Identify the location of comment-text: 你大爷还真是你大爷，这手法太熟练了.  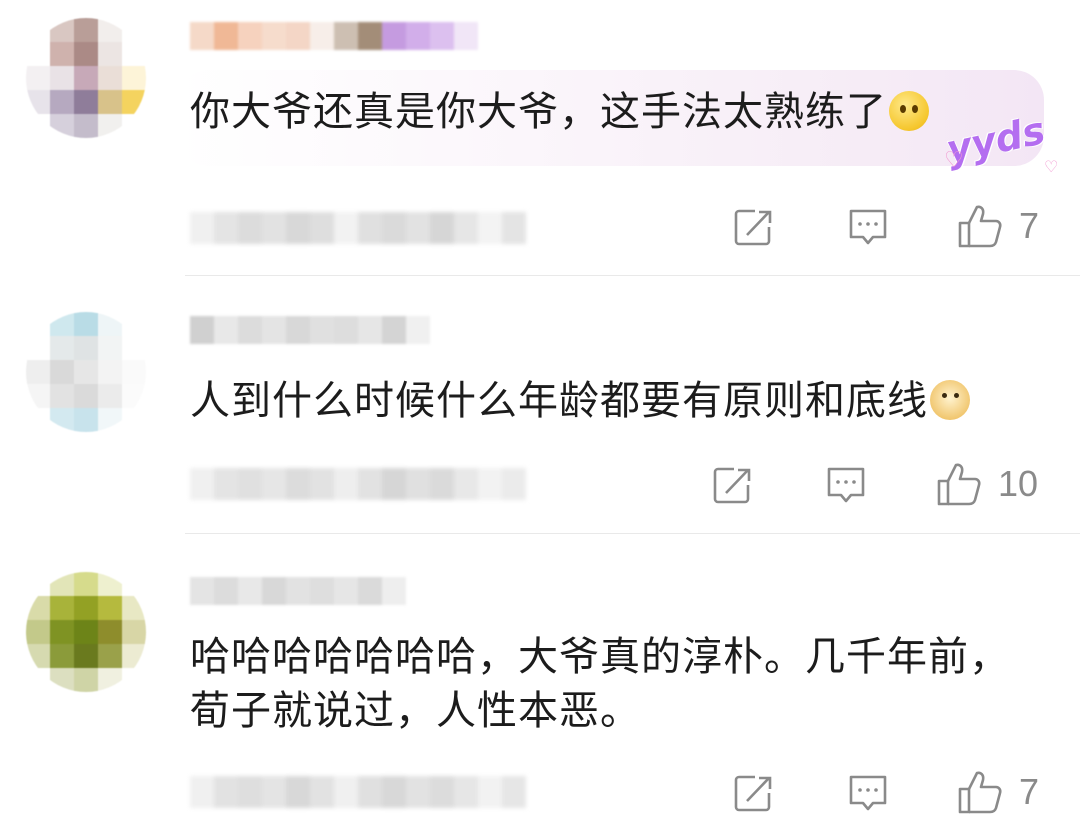
(559, 112).